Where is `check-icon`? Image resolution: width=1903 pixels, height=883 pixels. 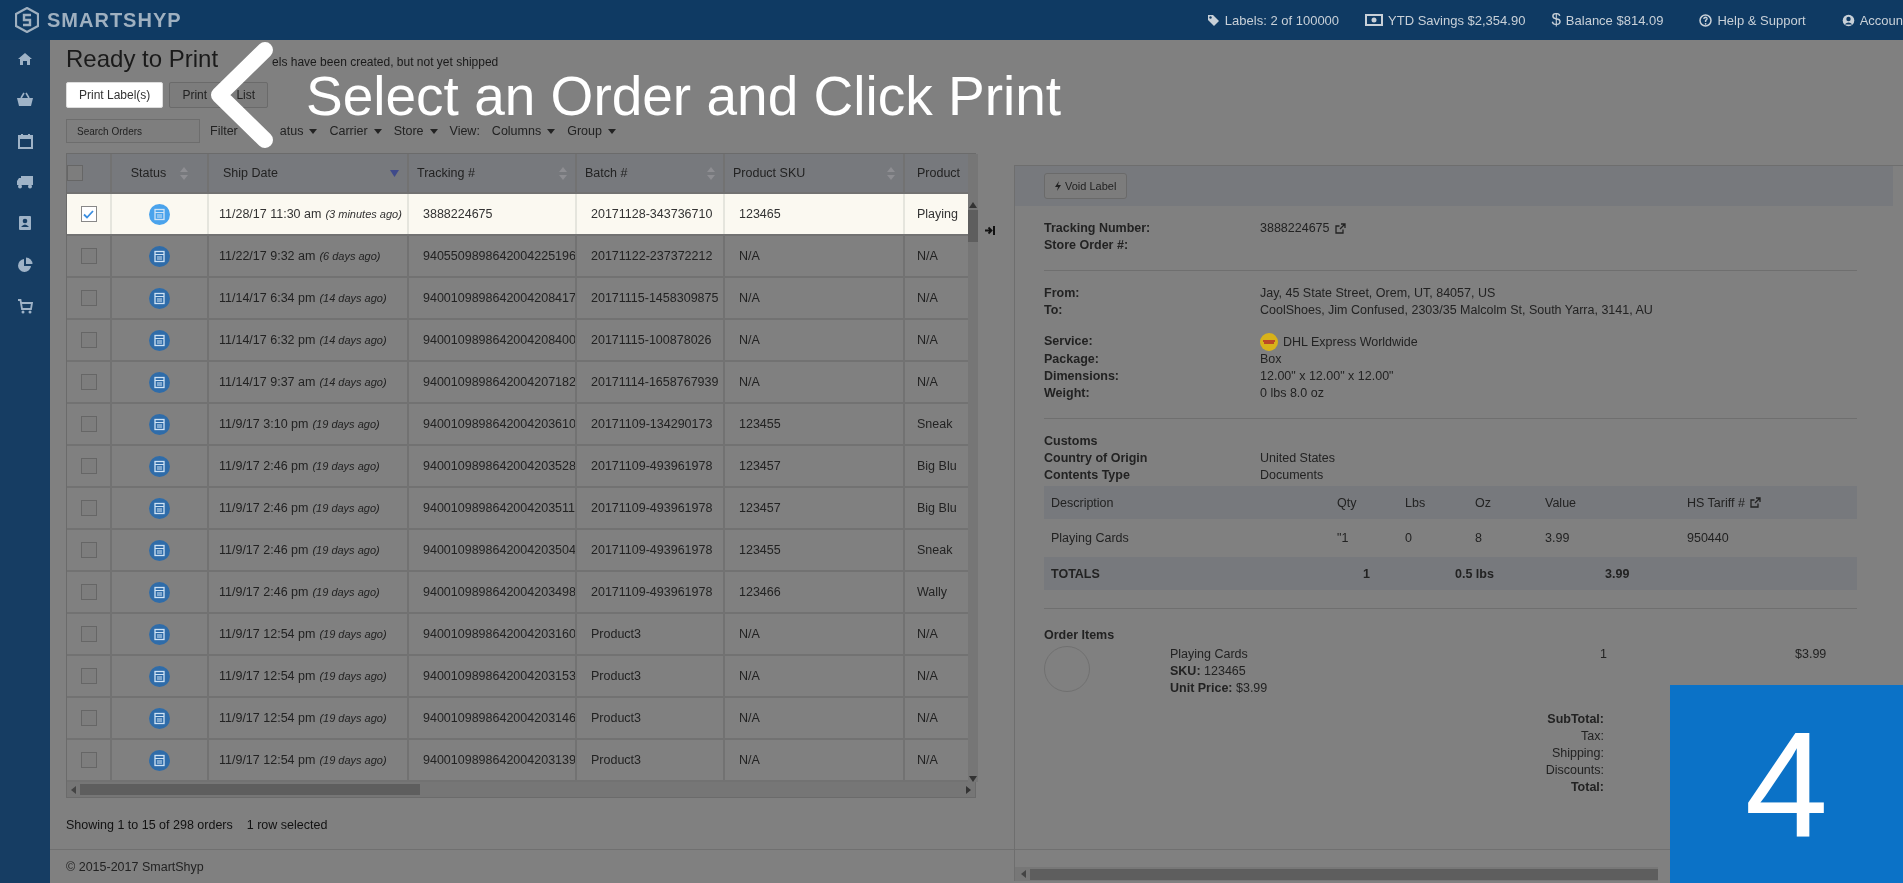 check-icon is located at coordinates (88, 214).